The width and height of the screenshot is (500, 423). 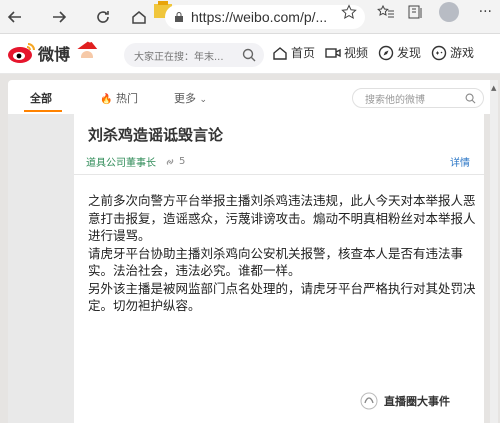 I want to click on back-button, so click(x=15, y=17).